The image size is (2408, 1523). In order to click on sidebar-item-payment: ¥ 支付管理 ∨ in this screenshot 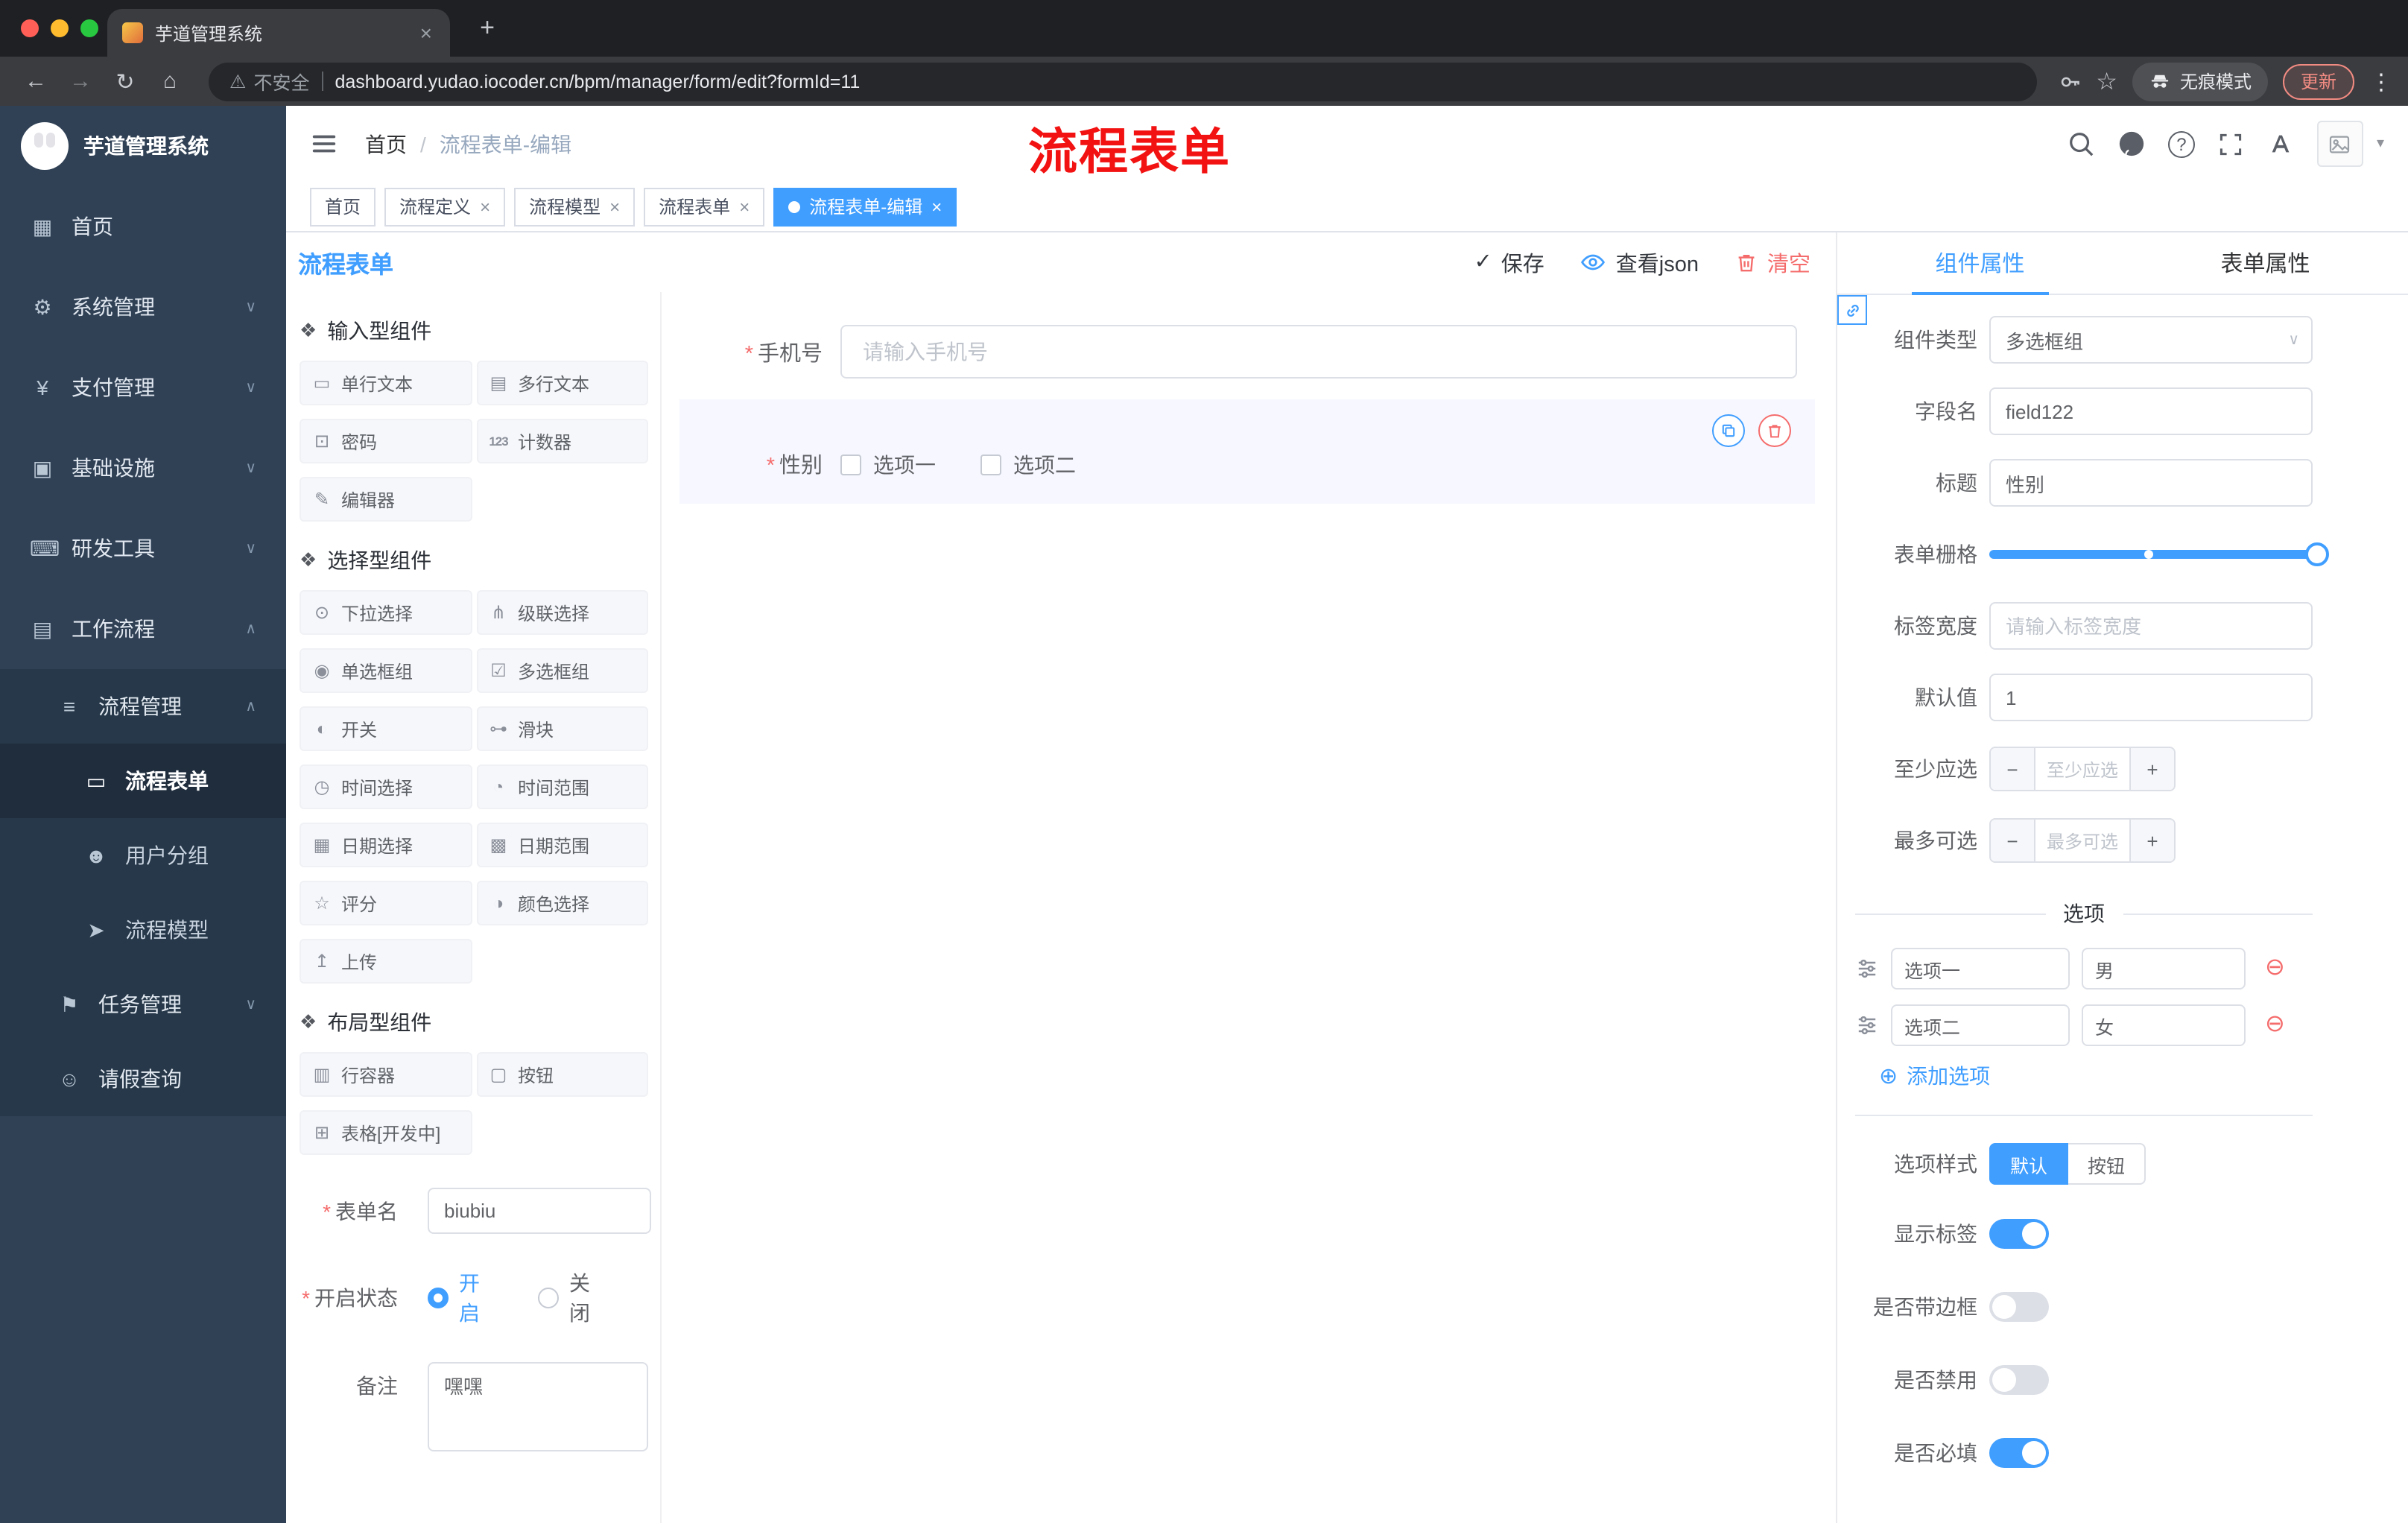, I will do `click(143, 388)`.